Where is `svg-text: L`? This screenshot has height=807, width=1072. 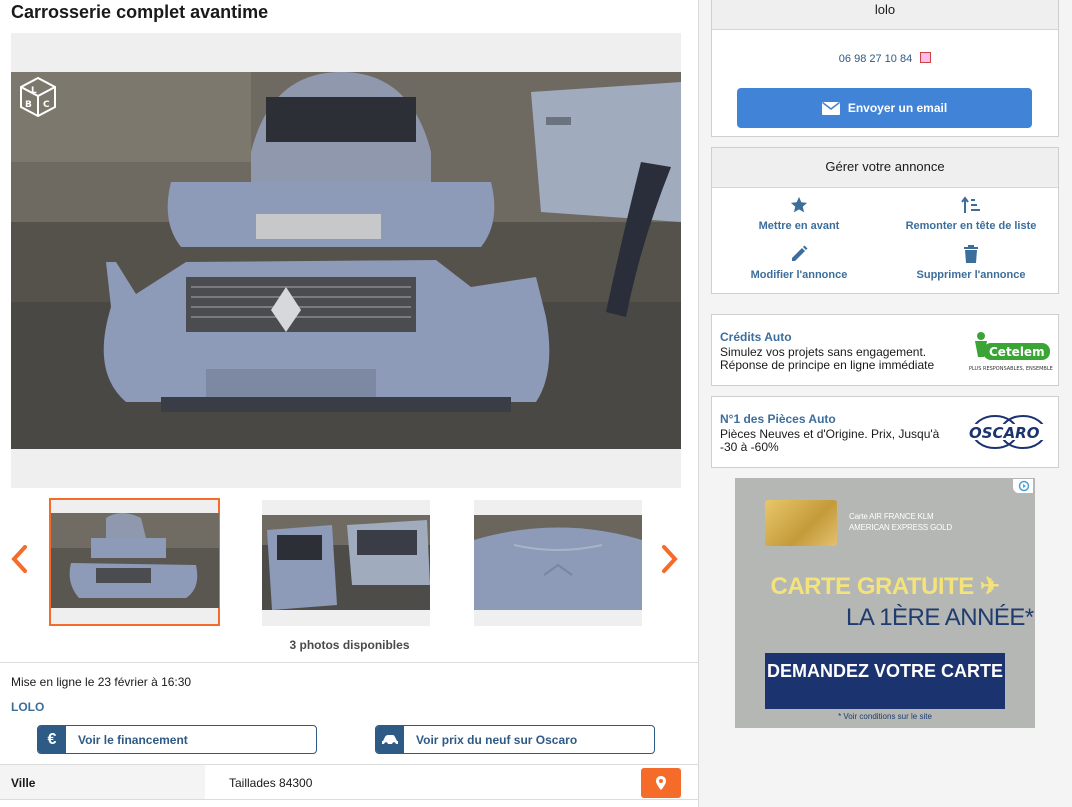 svg-text: L is located at coordinates (34, 91).